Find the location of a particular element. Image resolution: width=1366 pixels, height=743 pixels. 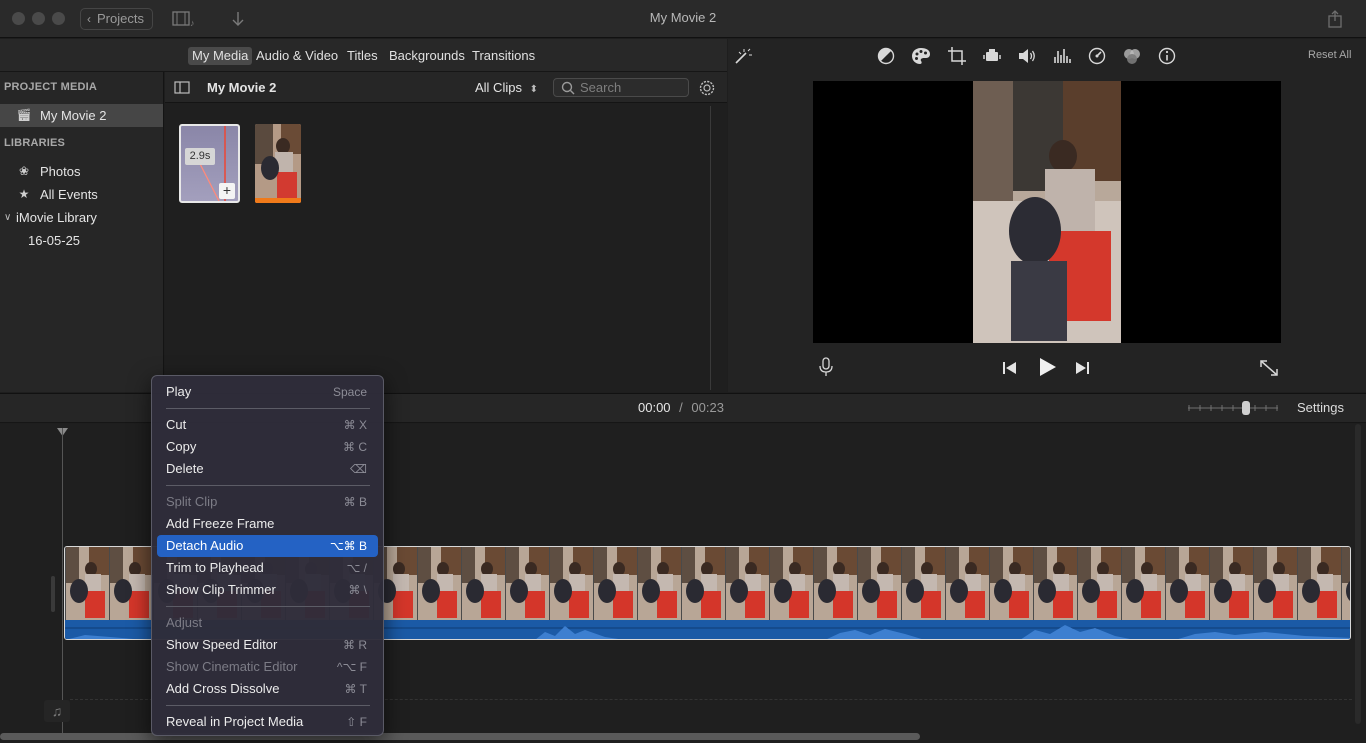

tab-titles: Titles is located at coordinates (362, 56).